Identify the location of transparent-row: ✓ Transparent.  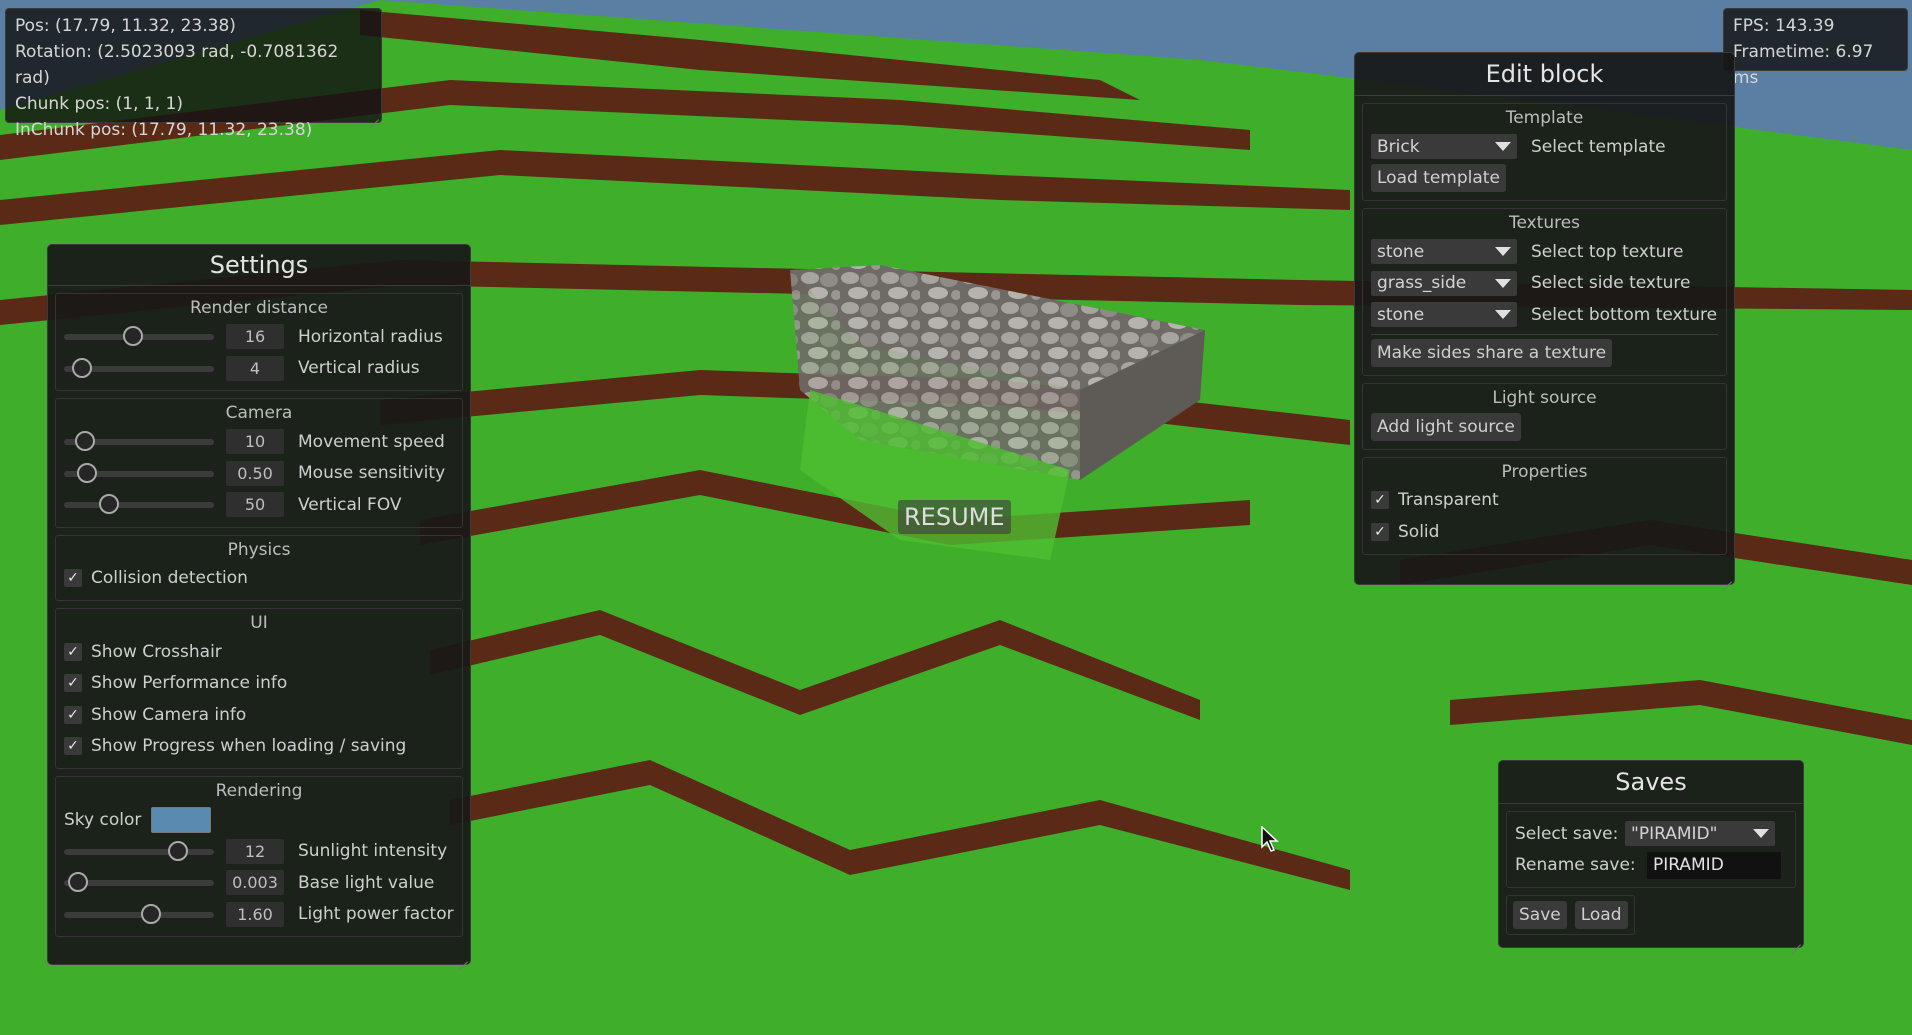
(1544, 501).